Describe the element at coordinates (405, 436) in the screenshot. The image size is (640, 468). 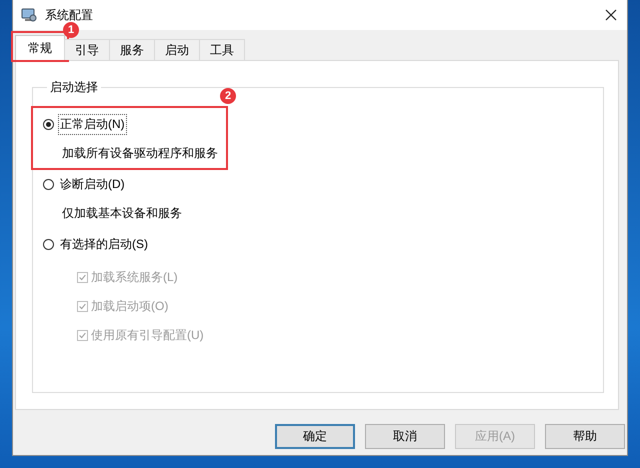
I see `dialog-button: 取消` at that location.